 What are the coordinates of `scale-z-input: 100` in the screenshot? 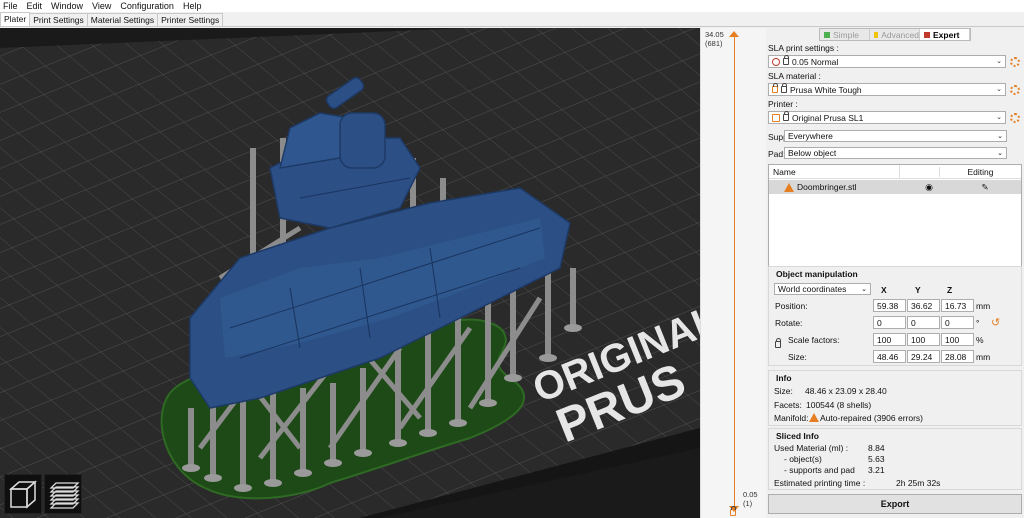 It's located at (957, 339).